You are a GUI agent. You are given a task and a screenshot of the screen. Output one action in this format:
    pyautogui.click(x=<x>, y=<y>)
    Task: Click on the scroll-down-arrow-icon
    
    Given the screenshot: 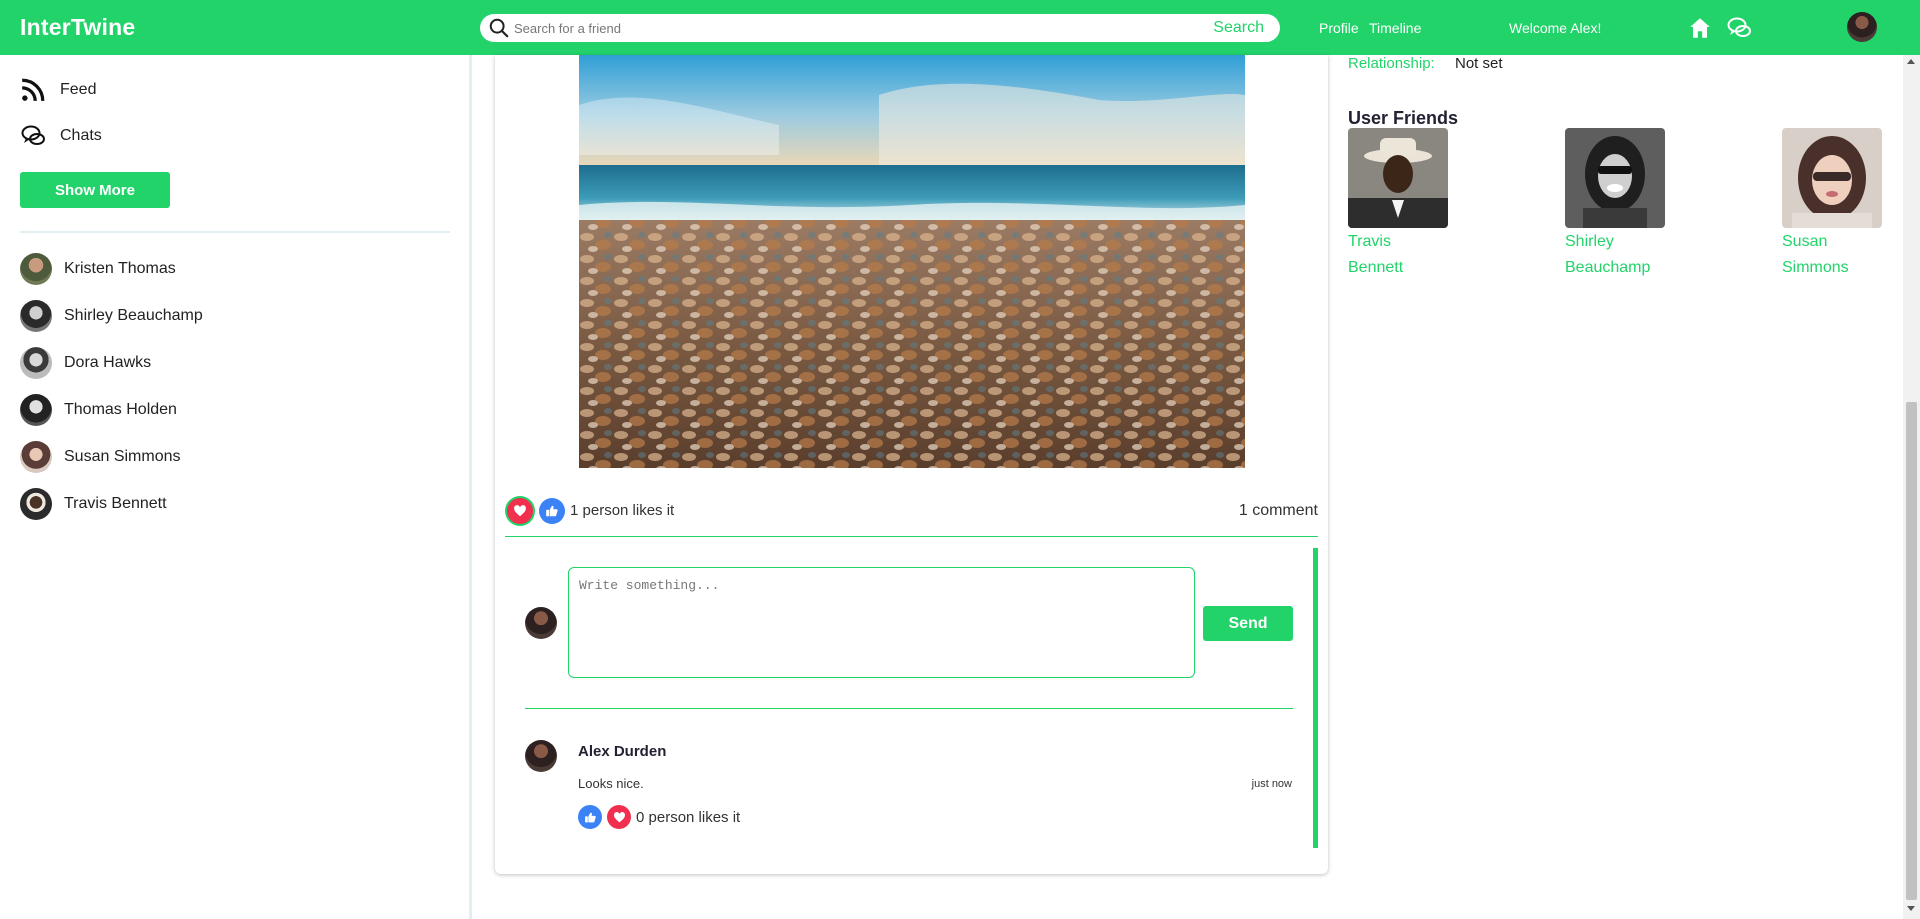 What is the action you would take?
    pyautogui.click(x=1911, y=908)
    